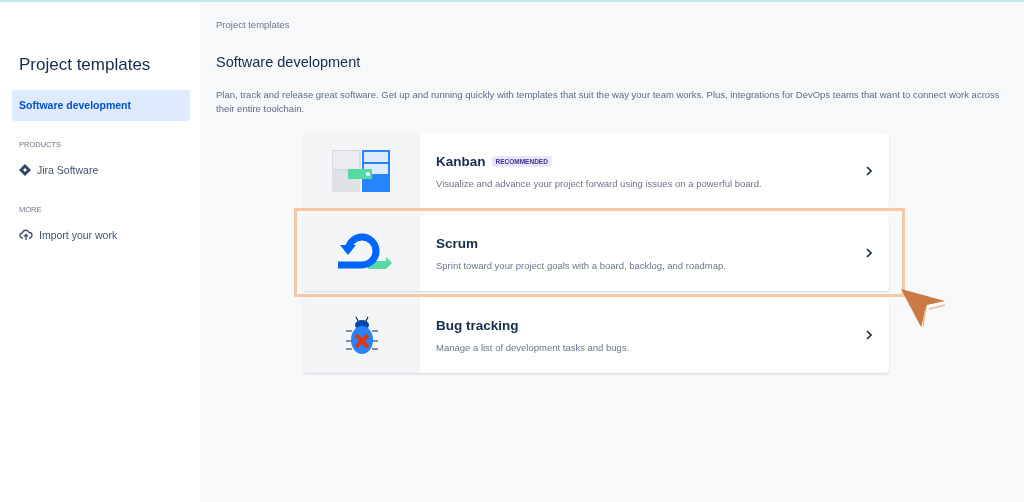  What do you see at coordinates (26, 235) in the screenshot?
I see `cloud-upload-icon` at bounding box center [26, 235].